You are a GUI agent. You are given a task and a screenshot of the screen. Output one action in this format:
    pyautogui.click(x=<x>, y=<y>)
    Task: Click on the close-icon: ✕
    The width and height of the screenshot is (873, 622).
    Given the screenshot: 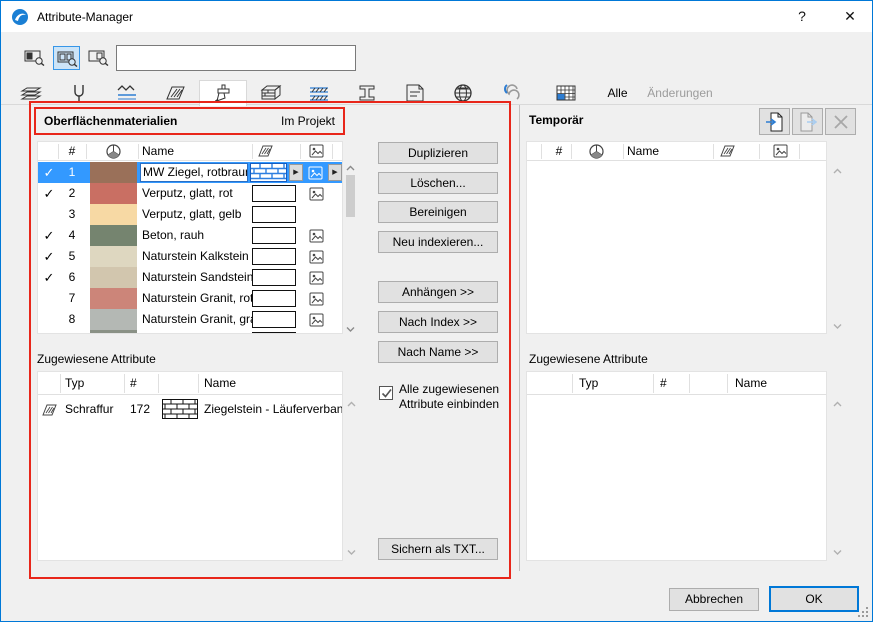 What is the action you would take?
    pyautogui.click(x=850, y=16)
    